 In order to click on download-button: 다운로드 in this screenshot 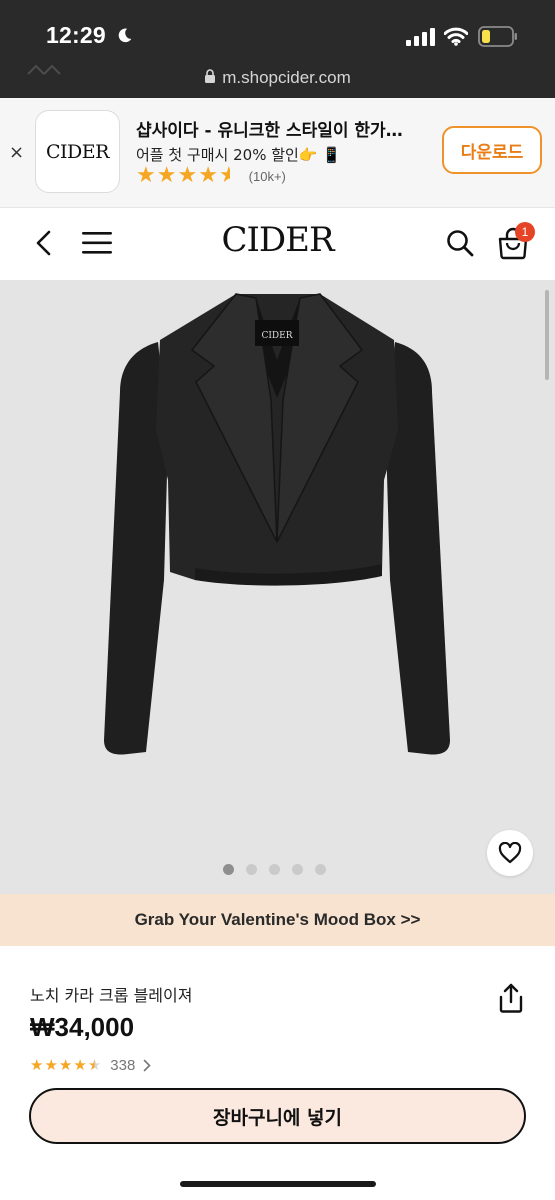, I will do `click(492, 150)`.